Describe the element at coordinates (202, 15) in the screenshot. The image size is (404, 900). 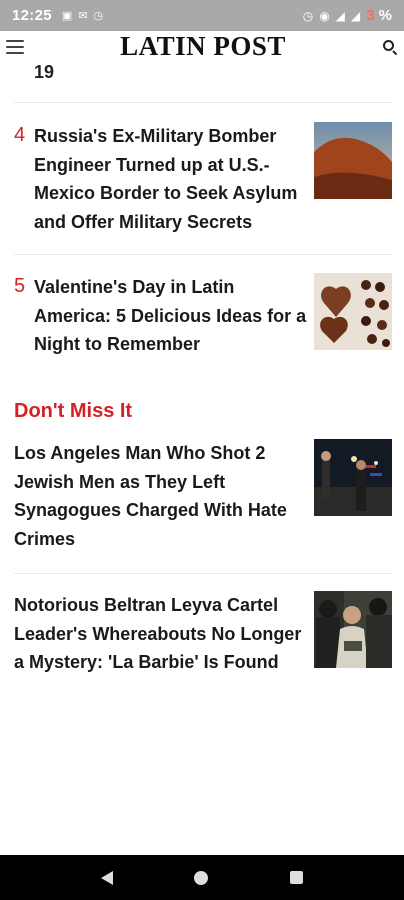
I see `status-bar: 12:25 ▣ ✉ ◷ ◷ ◉ ◢ ◢ 3 %` at that location.